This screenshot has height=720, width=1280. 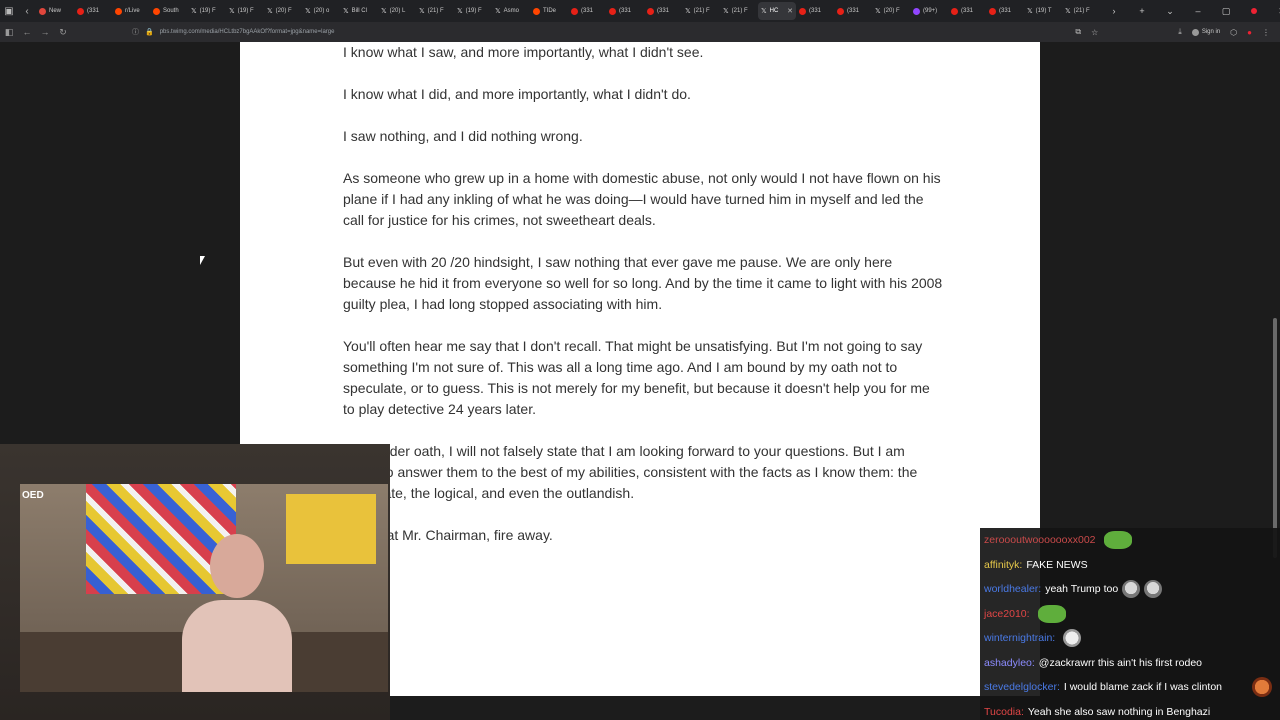 What do you see at coordinates (1007, 614) in the screenshot?
I see `chat-username: jace2010:` at bounding box center [1007, 614].